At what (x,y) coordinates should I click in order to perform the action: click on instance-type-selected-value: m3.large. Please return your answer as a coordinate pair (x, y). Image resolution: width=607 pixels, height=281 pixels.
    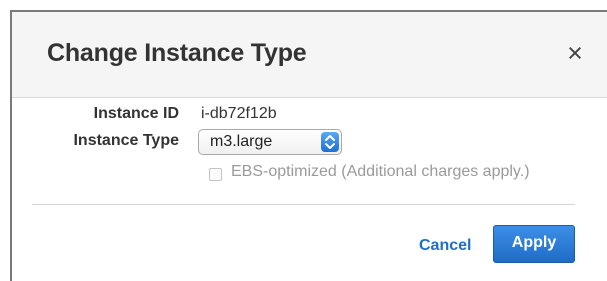
    Looking at the image, I should click on (241, 141).